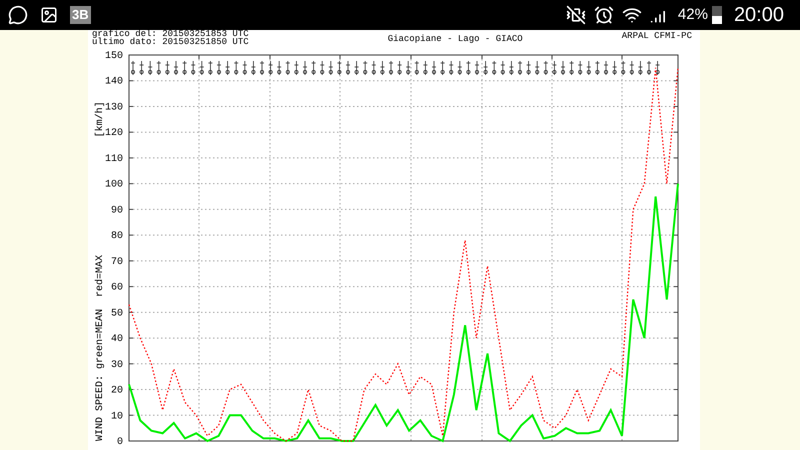  What do you see at coordinates (116, 391) in the screenshot?
I see `y-tick-label: 20` at bounding box center [116, 391].